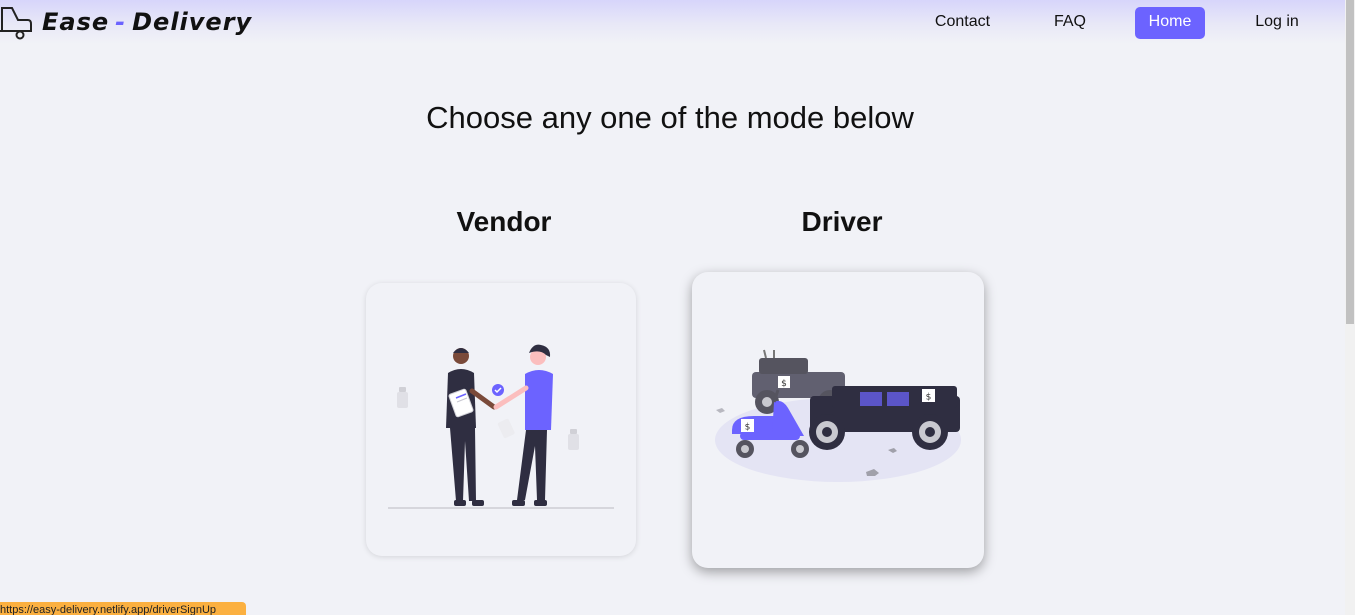 The height and width of the screenshot is (615, 1355). I want to click on handshake-illustration, so click(501, 426).